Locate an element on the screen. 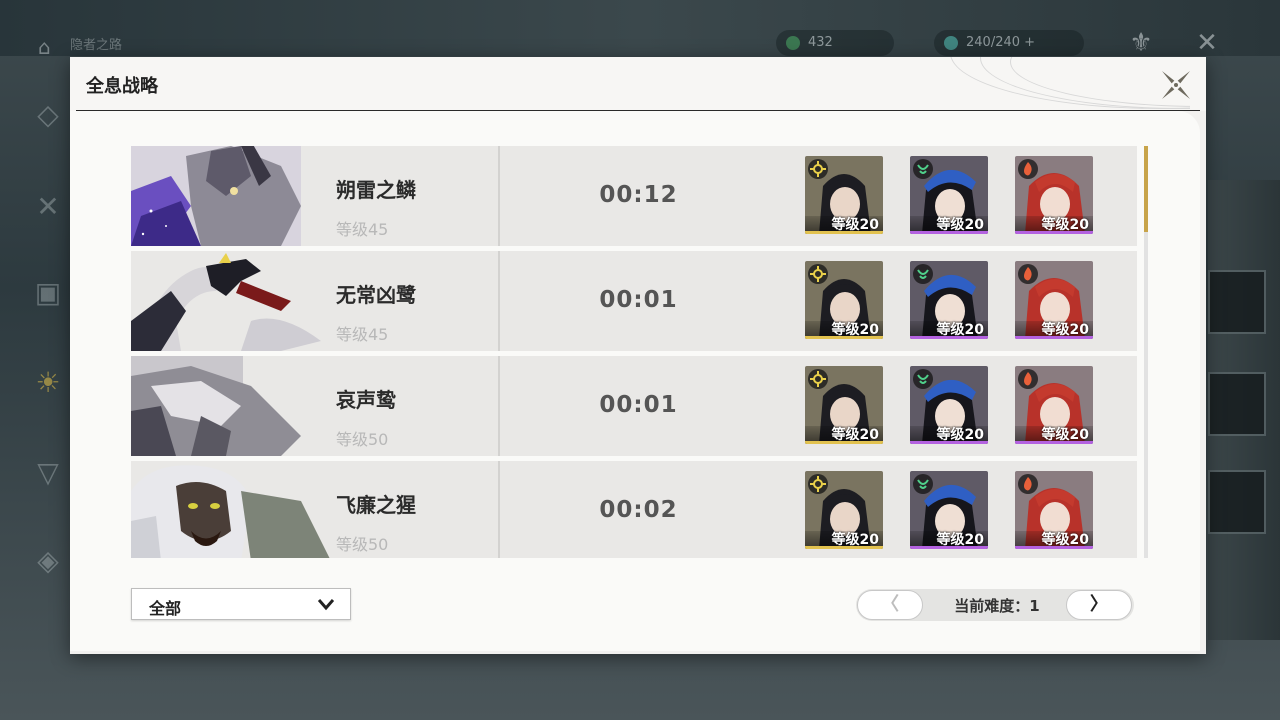 The width and height of the screenshot is (1280, 720). bg-close-icon: ✕ is located at coordinates (1207, 43).